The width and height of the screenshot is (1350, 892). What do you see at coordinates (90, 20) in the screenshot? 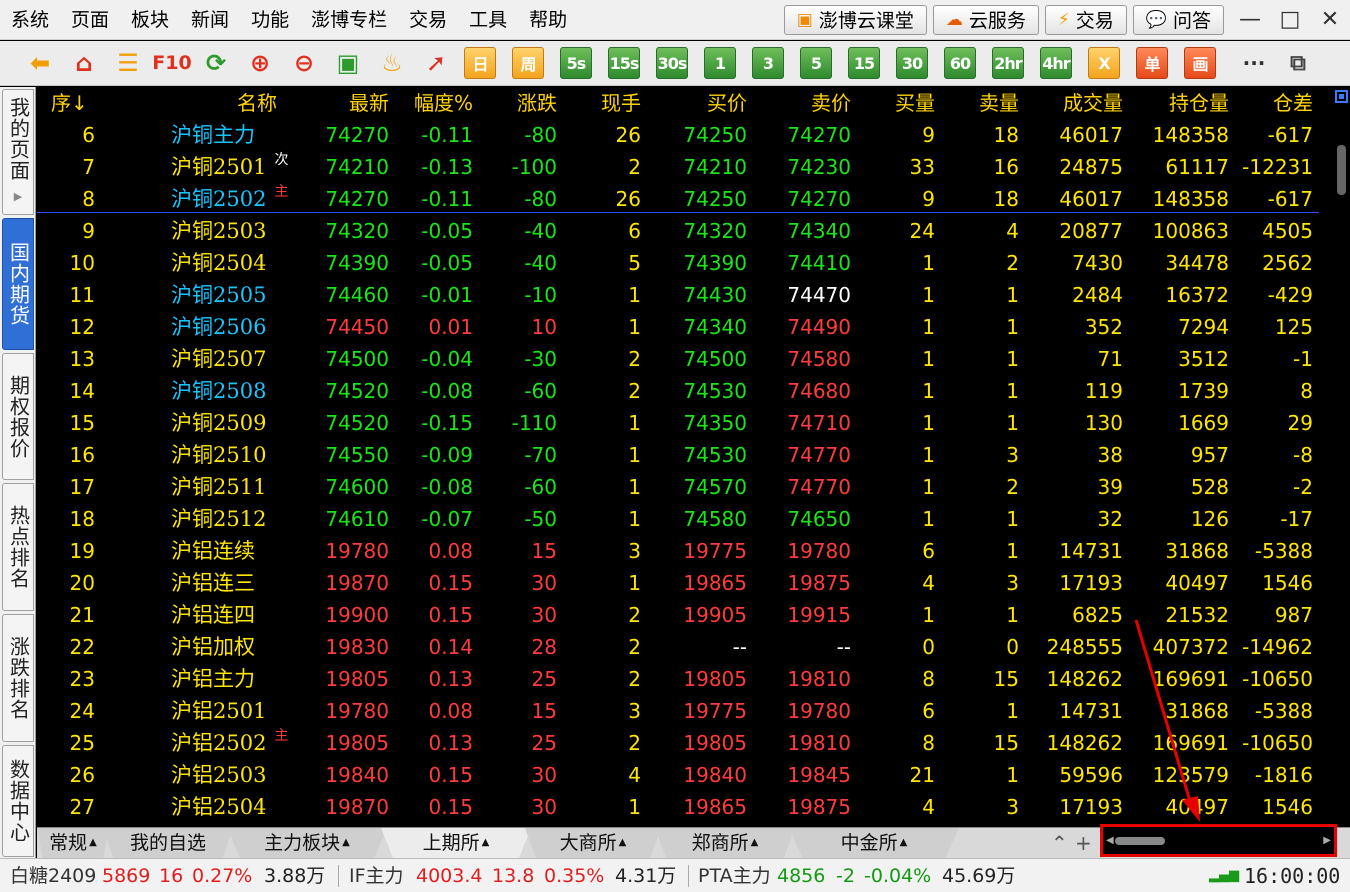
I see `menu-page: 页面` at bounding box center [90, 20].